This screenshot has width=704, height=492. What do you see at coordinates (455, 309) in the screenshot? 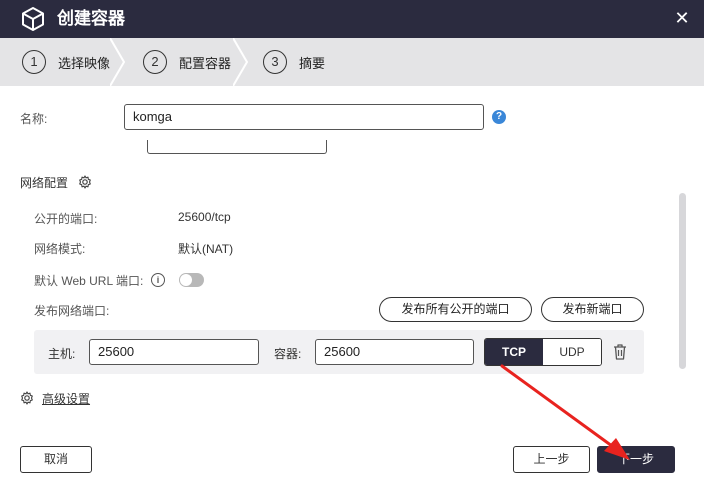
I see `publish-all-ports-button: 发布所有公开的端口` at bounding box center [455, 309].